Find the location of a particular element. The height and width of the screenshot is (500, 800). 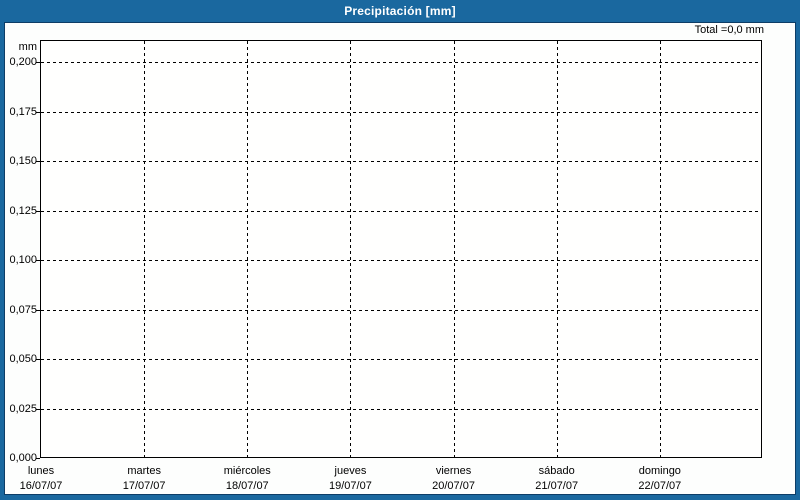

y-axis-label: 0,100 is located at coordinates (23, 260).